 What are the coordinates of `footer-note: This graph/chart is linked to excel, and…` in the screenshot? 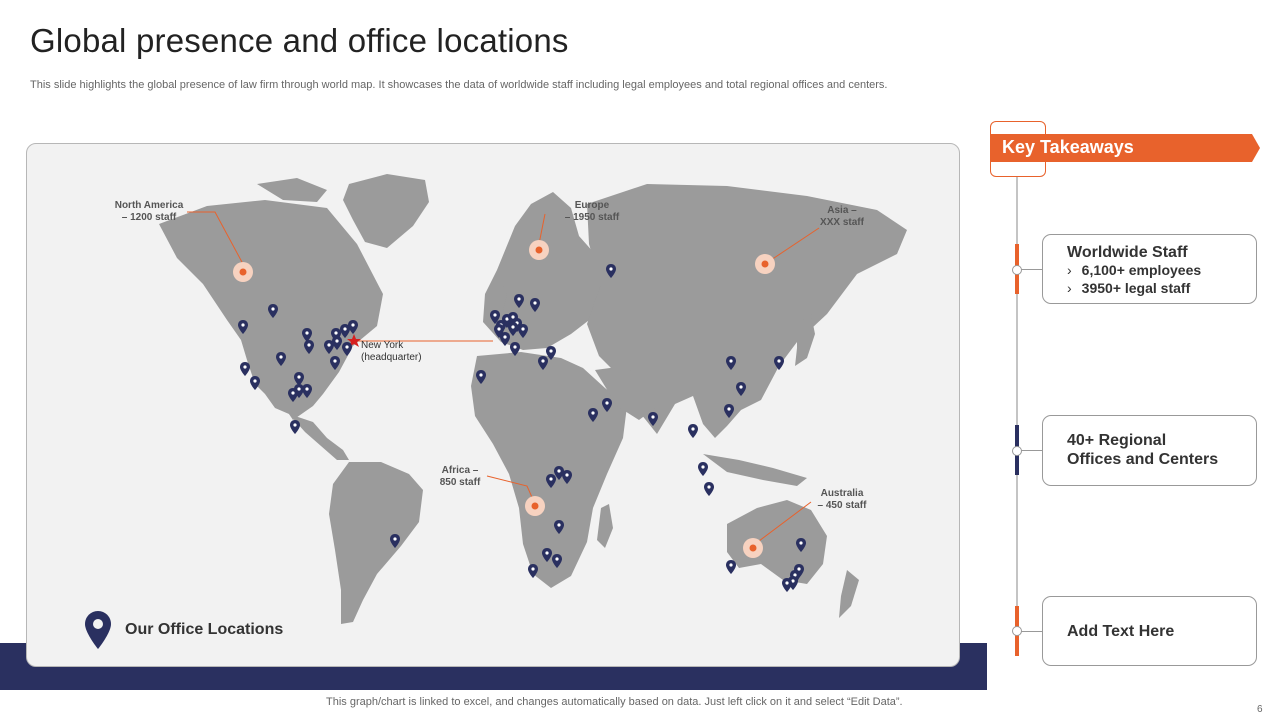 It's located at (614, 702).